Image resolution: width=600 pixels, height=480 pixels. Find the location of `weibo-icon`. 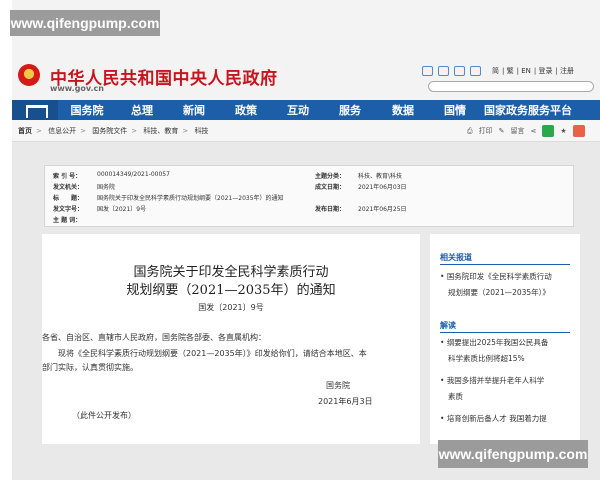

weibo-icon is located at coordinates (443, 71).